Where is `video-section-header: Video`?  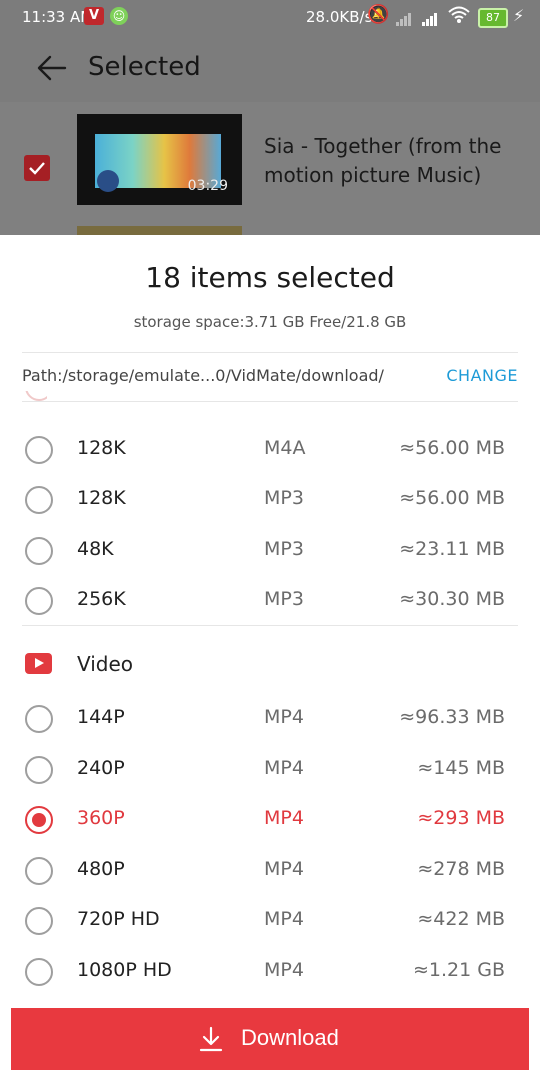
video-section-header: Video is located at coordinates (270, 665).